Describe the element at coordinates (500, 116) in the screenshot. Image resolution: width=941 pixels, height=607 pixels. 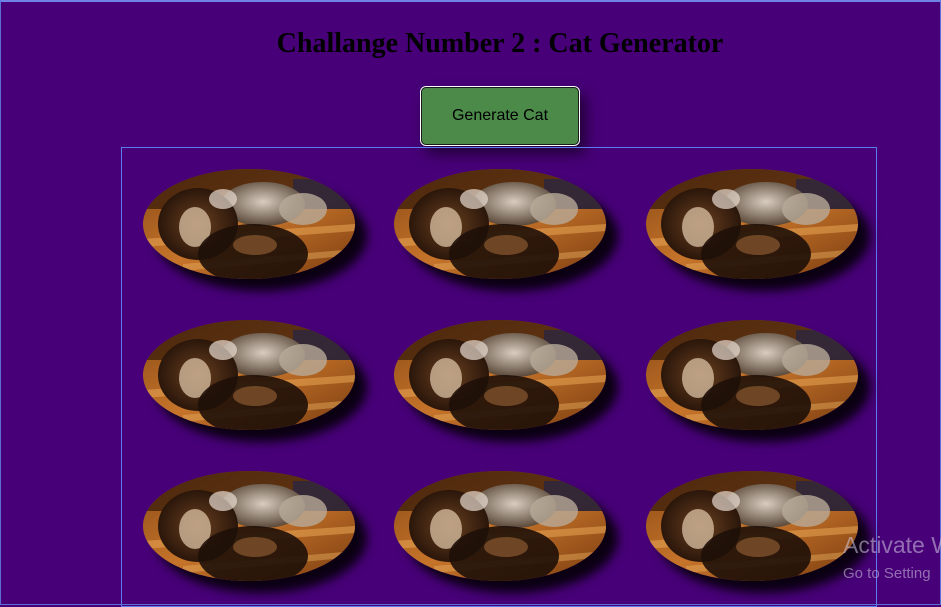
I see `generate-cat-button: Generate Cat` at that location.